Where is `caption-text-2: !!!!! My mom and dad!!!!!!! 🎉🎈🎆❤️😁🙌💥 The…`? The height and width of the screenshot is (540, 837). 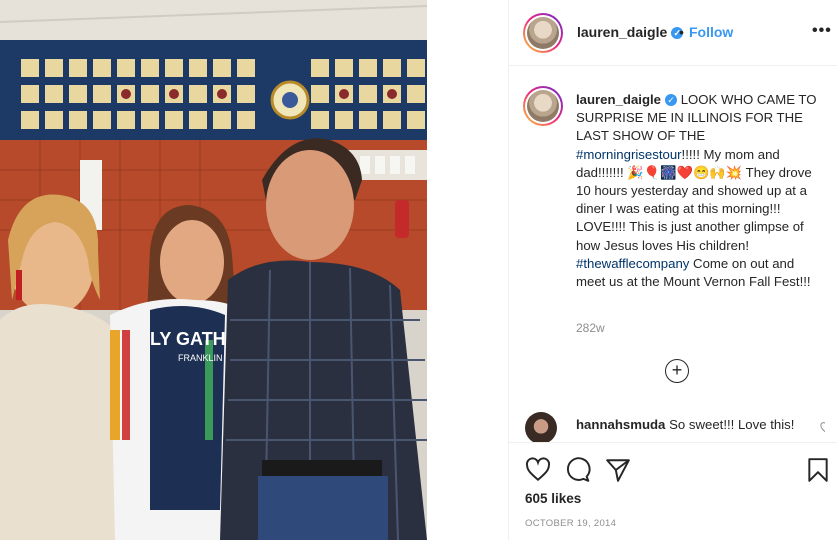 caption-text-2: !!!!! My mom and dad!!!!!!! 🎉🎈🎆❤️😁🙌💥 The… is located at coordinates (694, 199).